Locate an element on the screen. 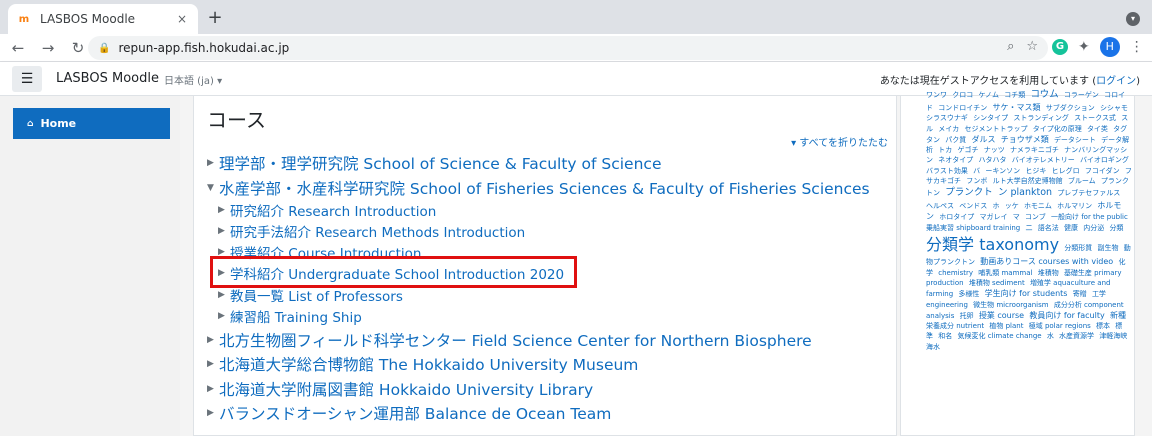 The image size is (1152, 436). tag-link: 新種 is located at coordinates (1118, 315).